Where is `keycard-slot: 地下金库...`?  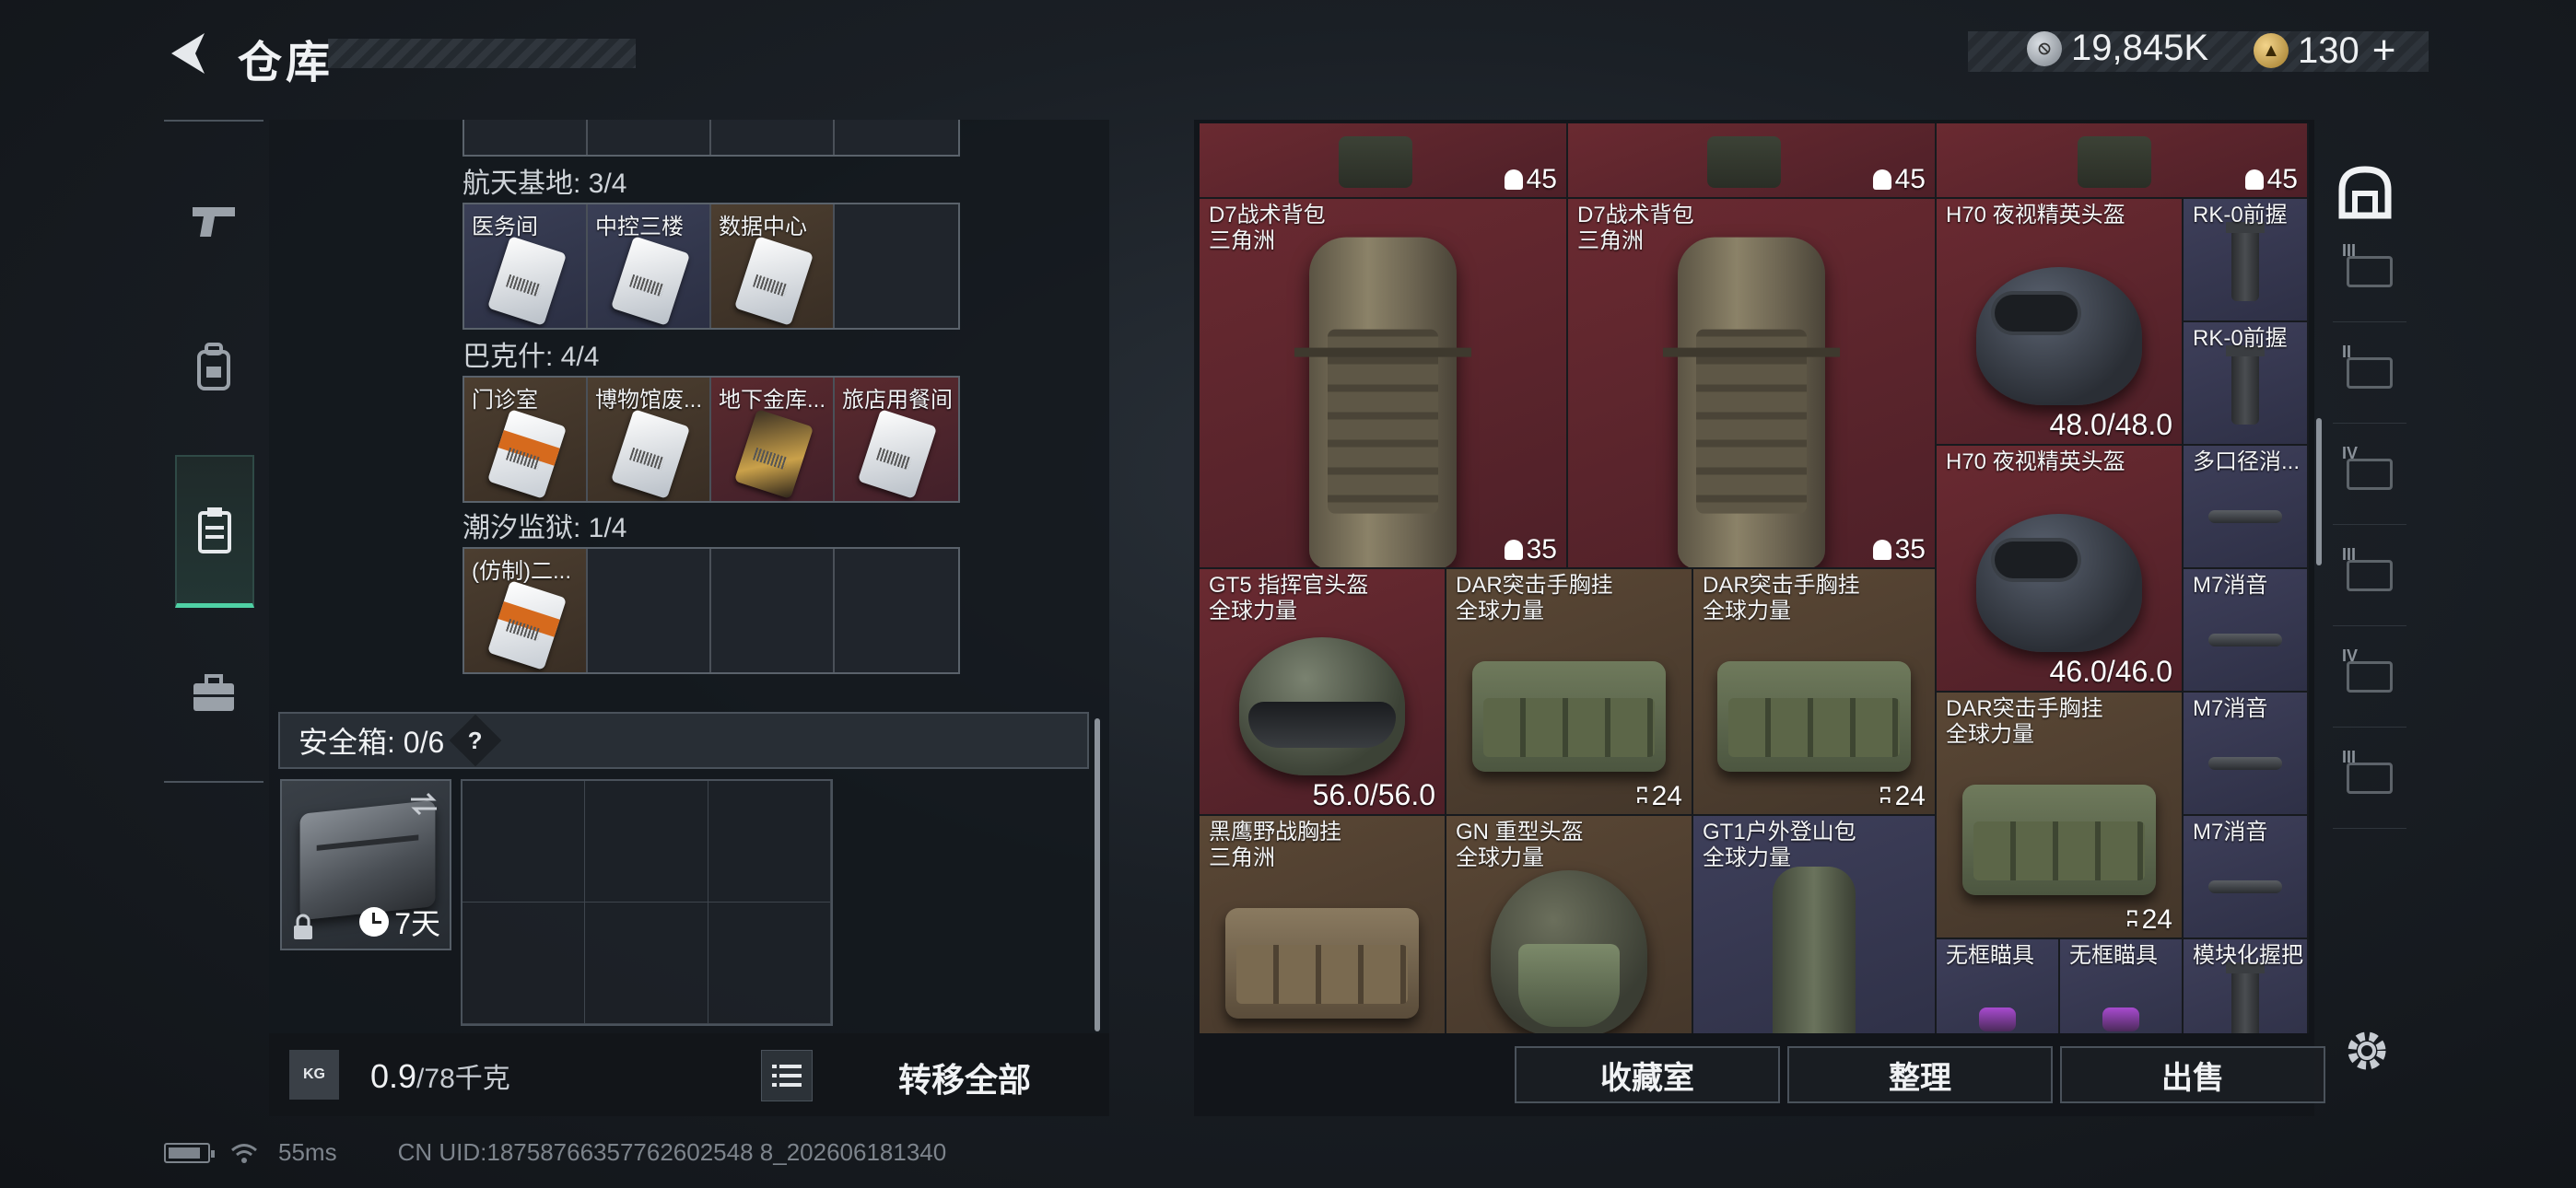
keycard-slot: 地下金库... is located at coordinates (773, 439).